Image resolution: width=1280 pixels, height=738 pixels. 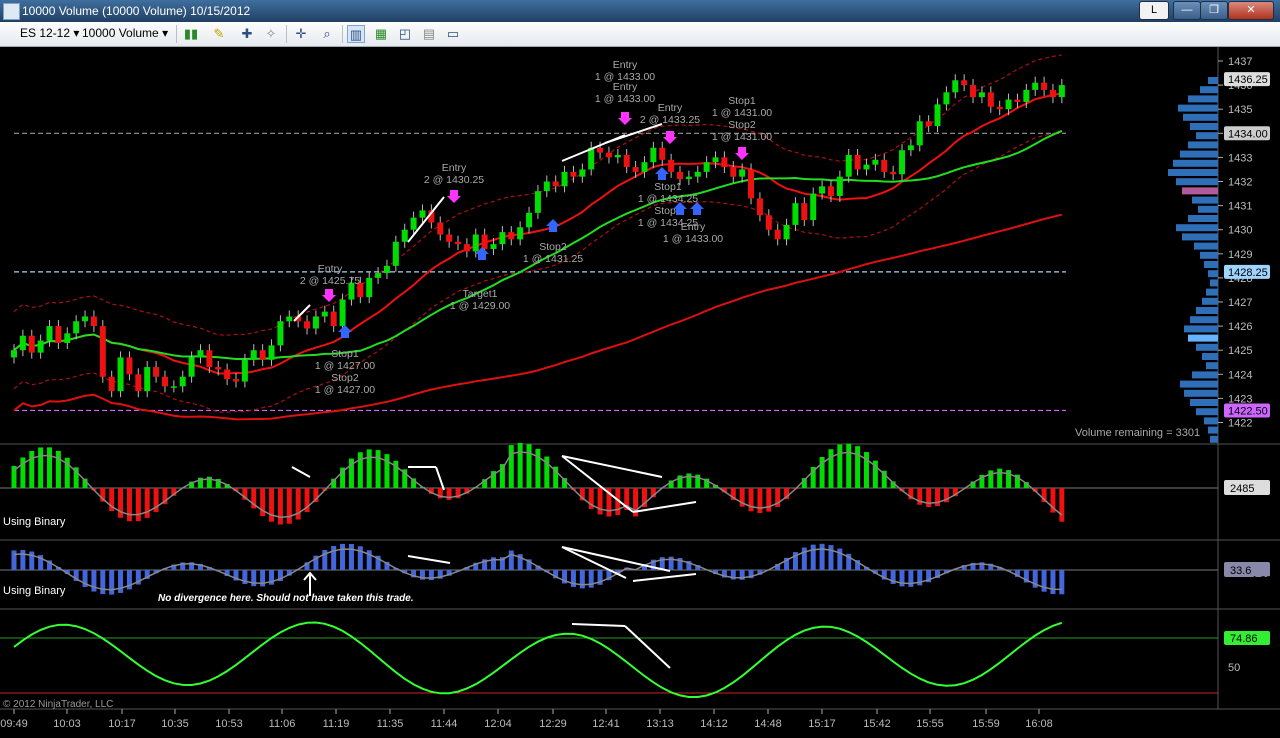 What do you see at coordinates (1251, 10) in the screenshot?
I see `close-button: ✕` at bounding box center [1251, 10].